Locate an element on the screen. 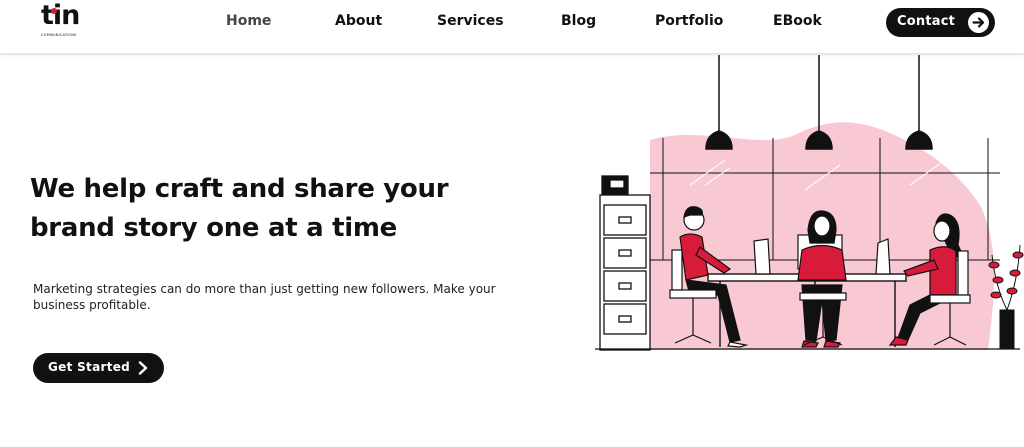  nav-item-portfolio: Portfolio is located at coordinates (689, 21).